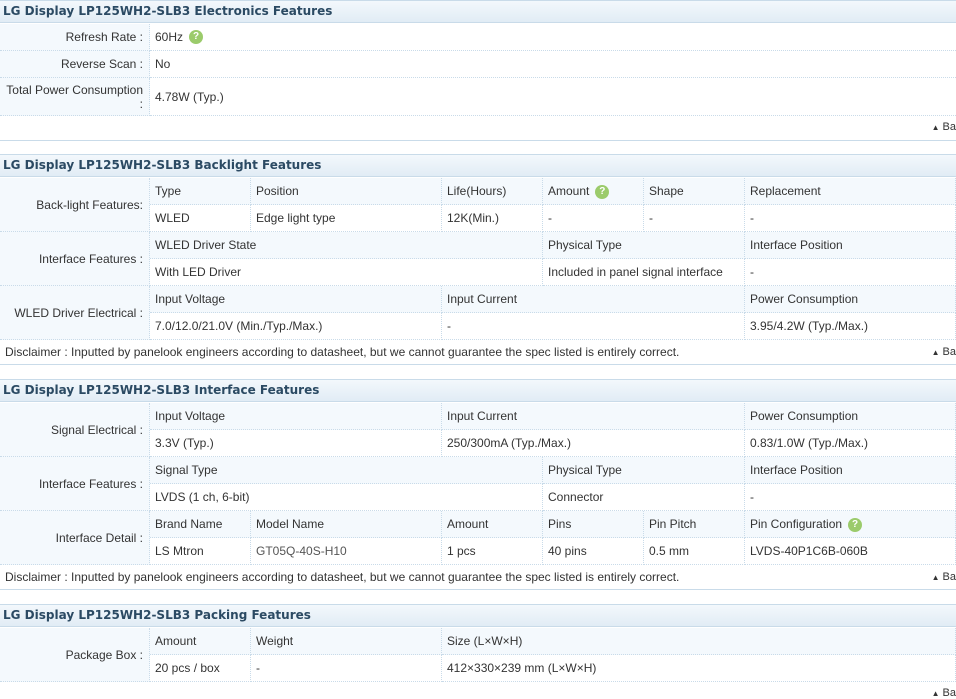 Image resolution: width=956 pixels, height=699 pixels. What do you see at coordinates (492, 524) in the screenshot?
I see `id-header-amount: Amount` at bounding box center [492, 524].